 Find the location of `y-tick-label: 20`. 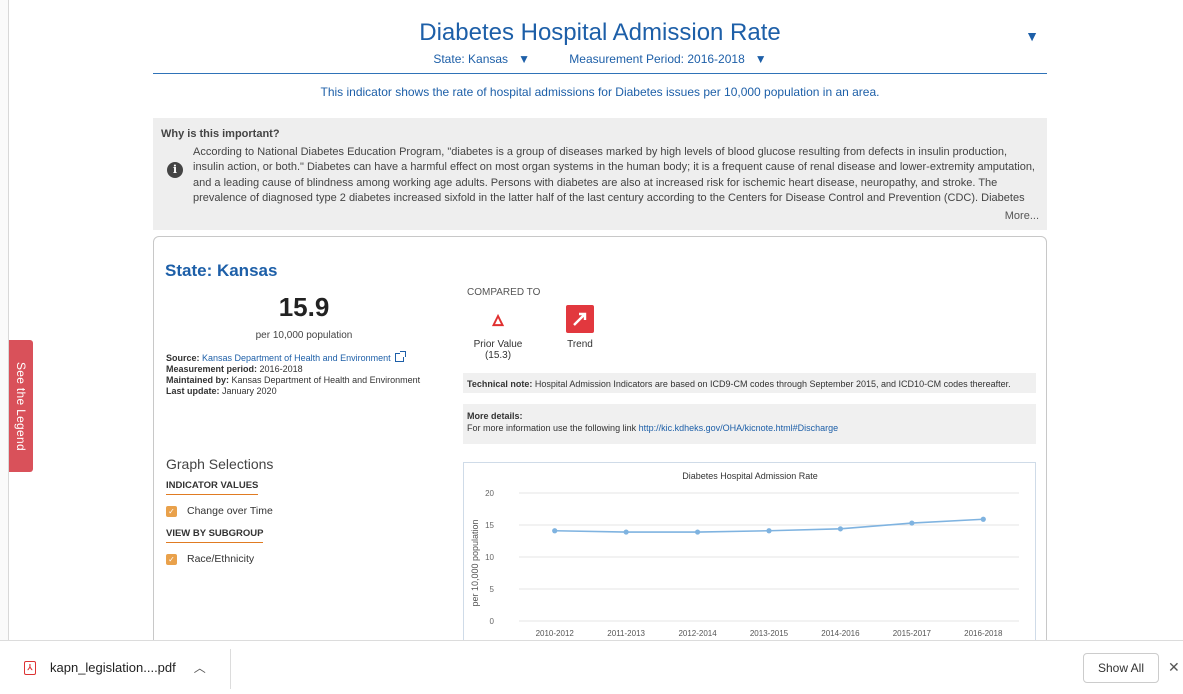

y-tick-label: 20 is located at coordinates (489, 493).